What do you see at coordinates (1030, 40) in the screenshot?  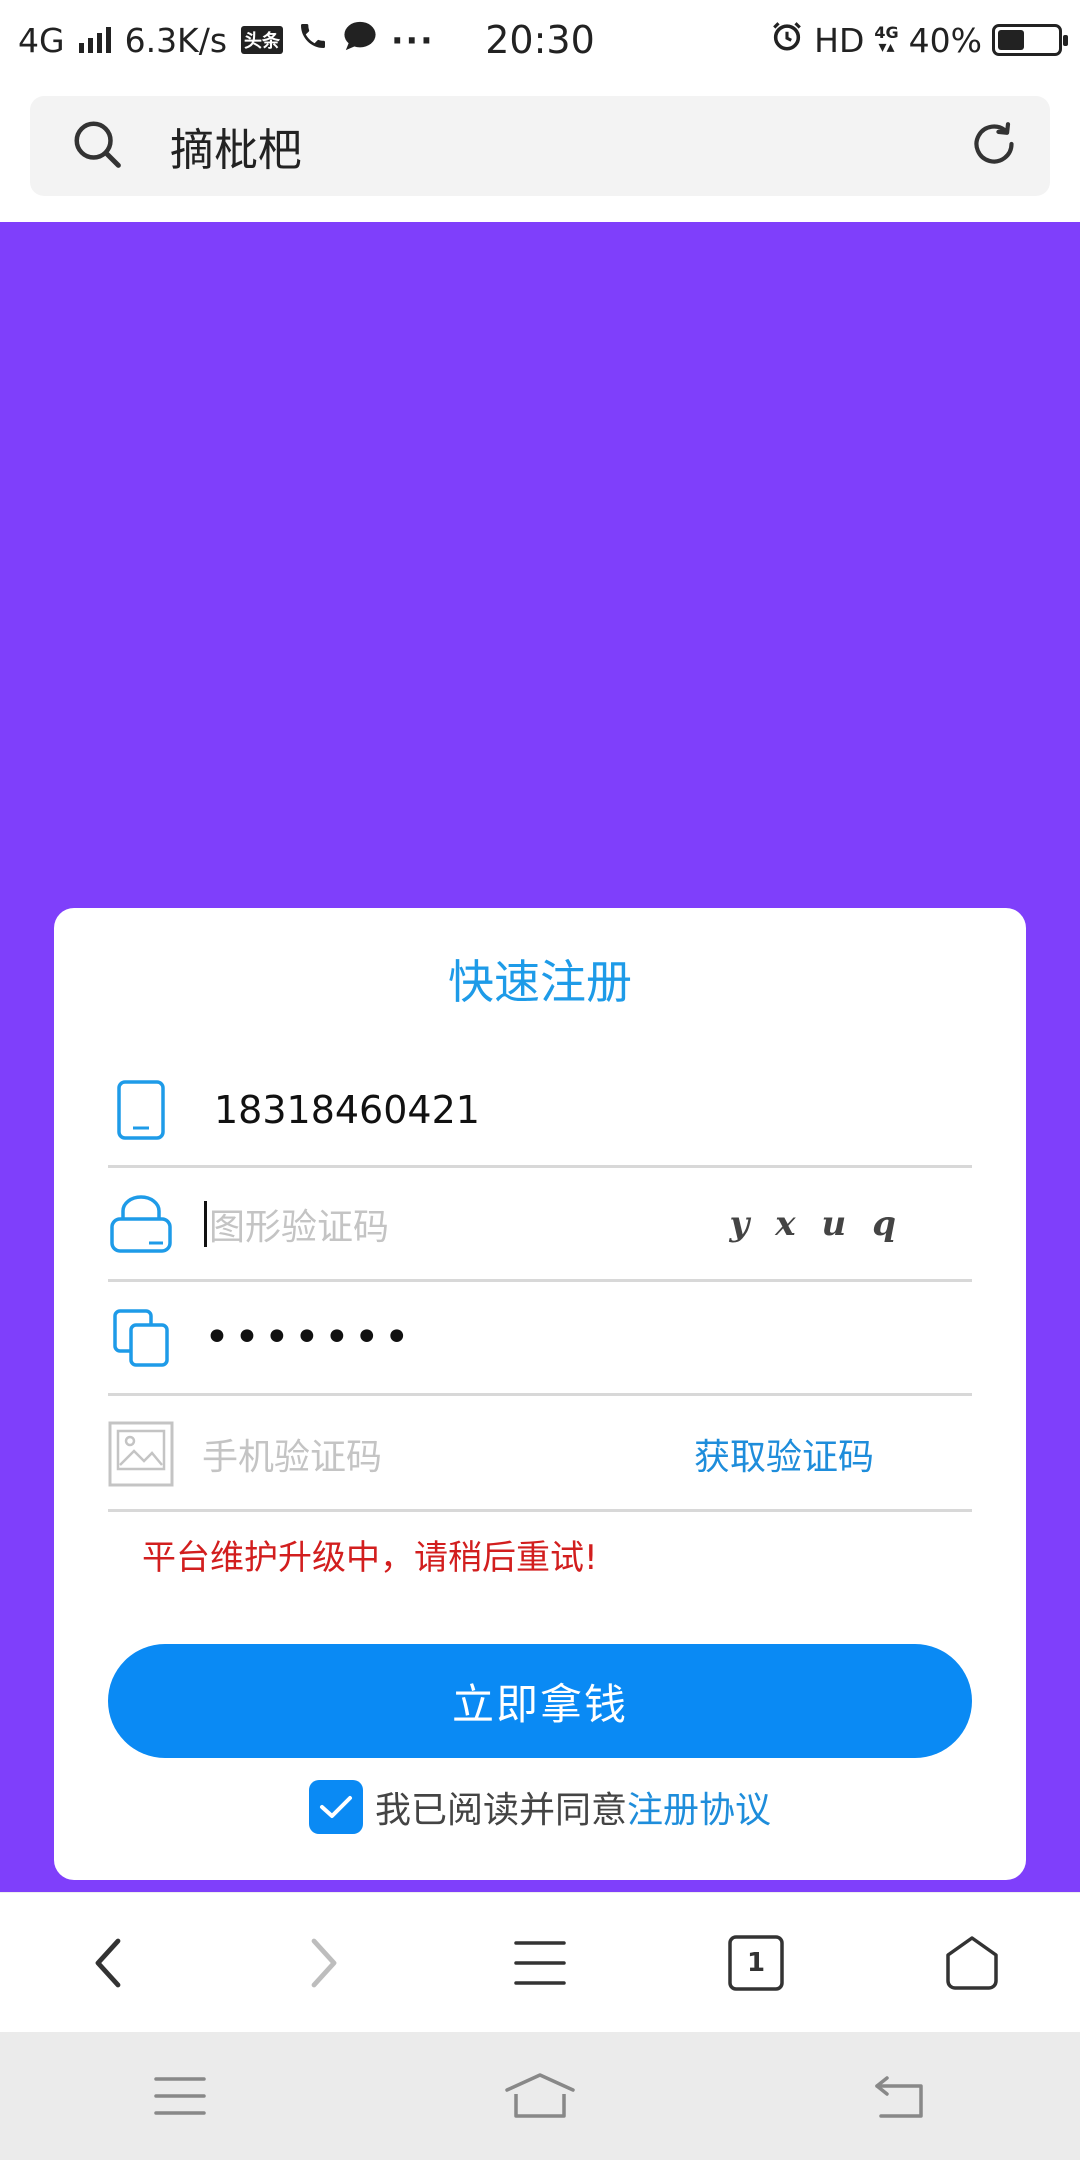 I see `battery-icon` at bounding box center [1030, 40].